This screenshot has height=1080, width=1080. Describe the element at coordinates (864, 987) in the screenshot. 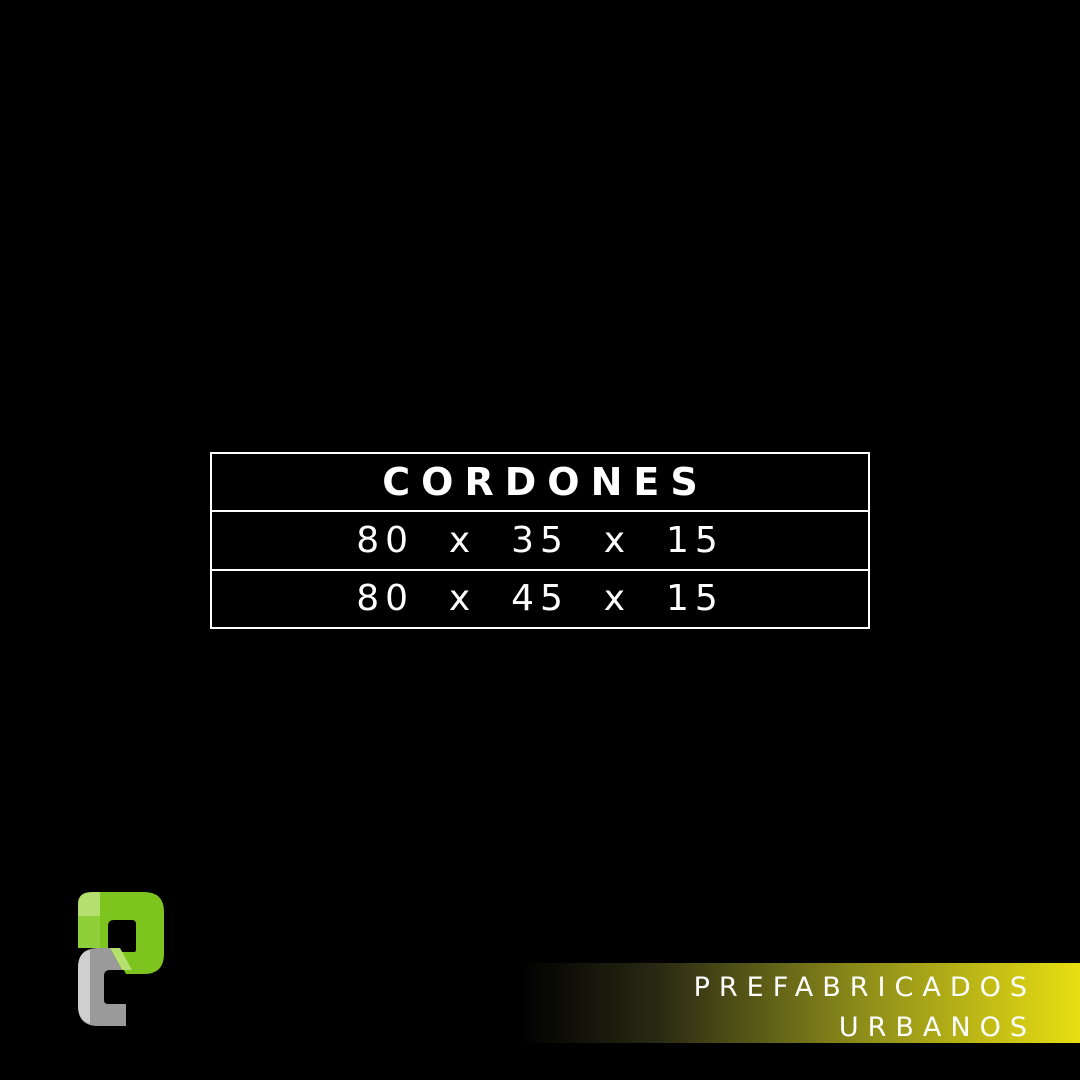

I see `brand-line-1: PREFABRICADOS` at that location.